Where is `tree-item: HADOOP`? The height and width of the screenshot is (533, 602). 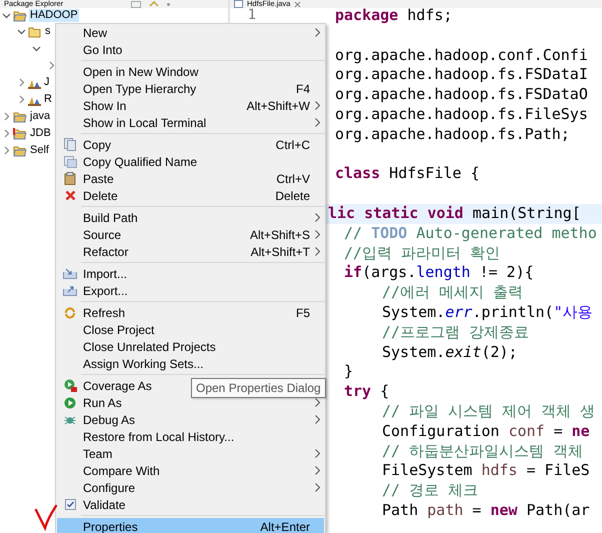
tree-item: HADOOP is located at coordinates (54, 15).